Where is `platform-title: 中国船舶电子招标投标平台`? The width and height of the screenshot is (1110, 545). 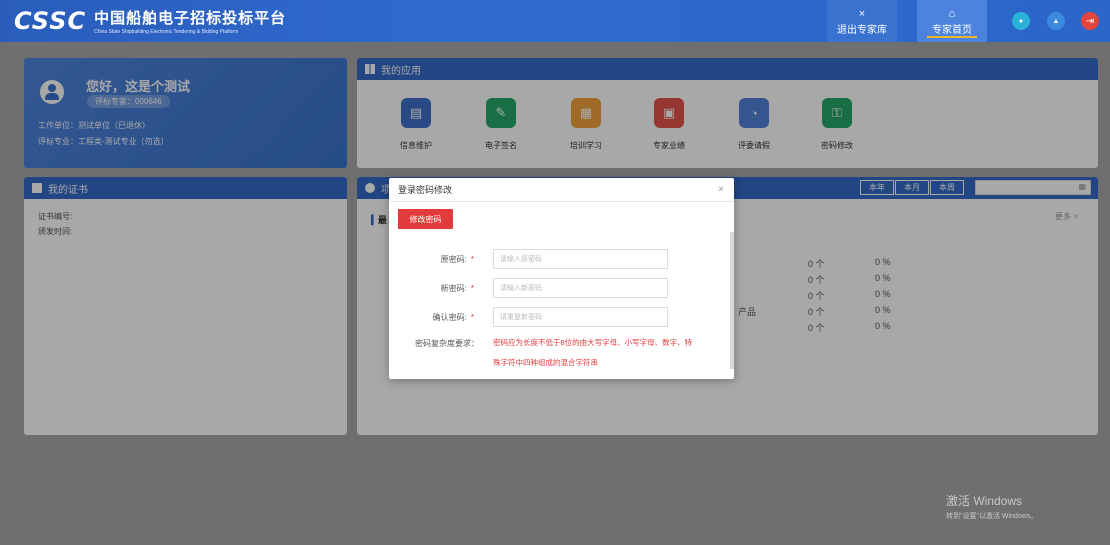 platform-title: 中国船舶电子招标投标平台 is located at coordinates (190, 18).